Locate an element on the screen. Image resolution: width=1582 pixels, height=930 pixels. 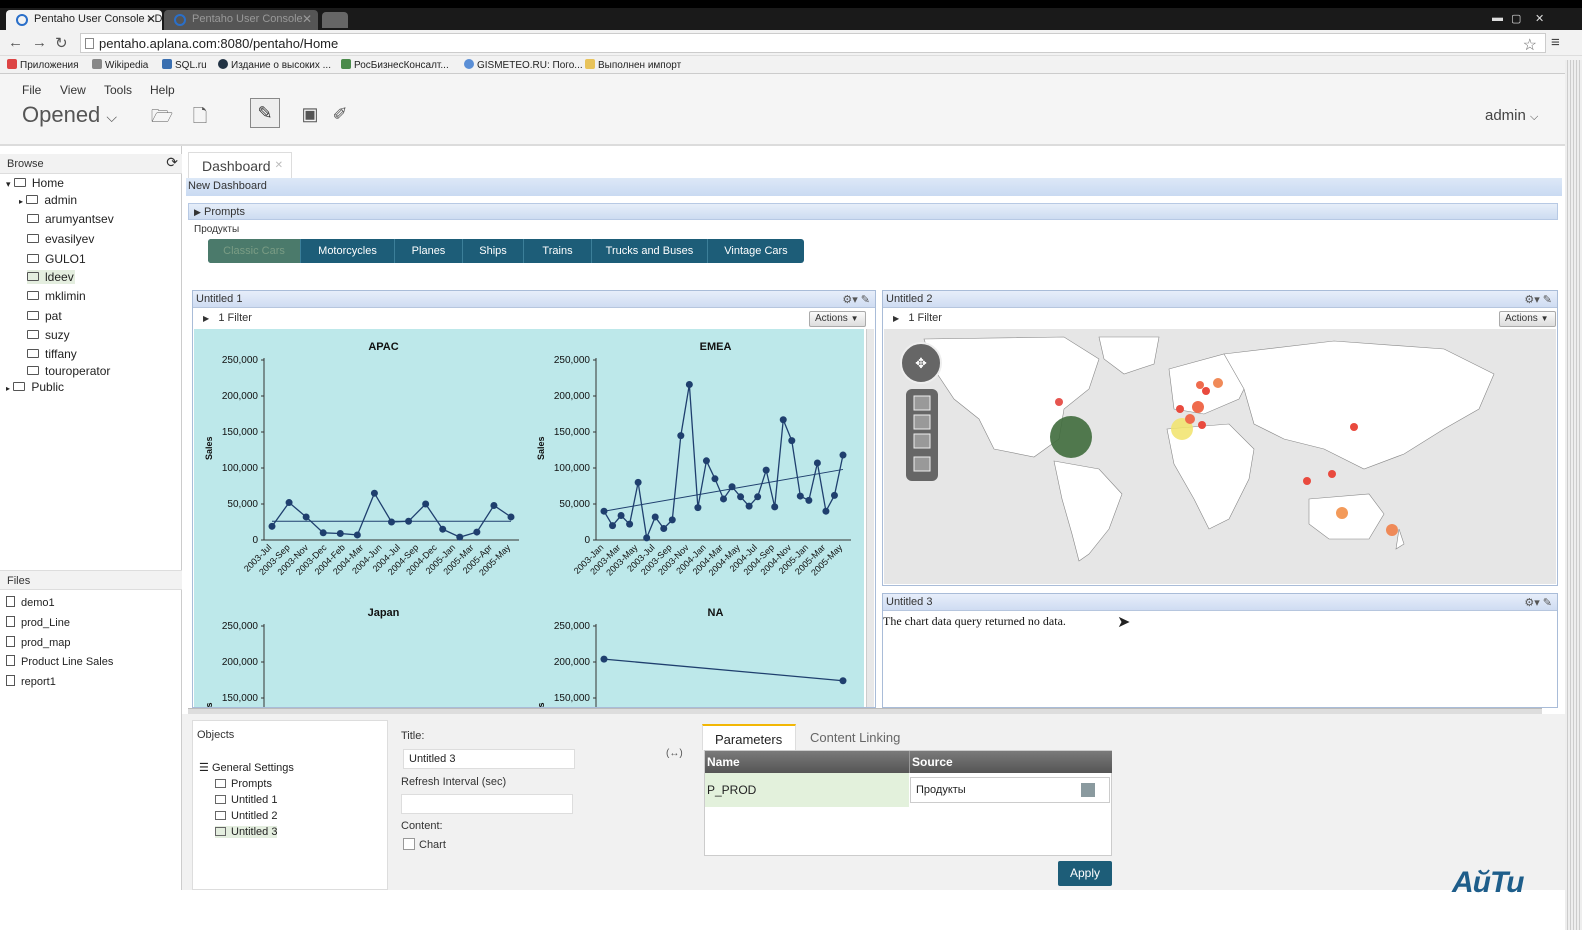
url-input: pentaho.aplana.com:8080/pentaho/Home ☆ is located at coordinates (813, 44).